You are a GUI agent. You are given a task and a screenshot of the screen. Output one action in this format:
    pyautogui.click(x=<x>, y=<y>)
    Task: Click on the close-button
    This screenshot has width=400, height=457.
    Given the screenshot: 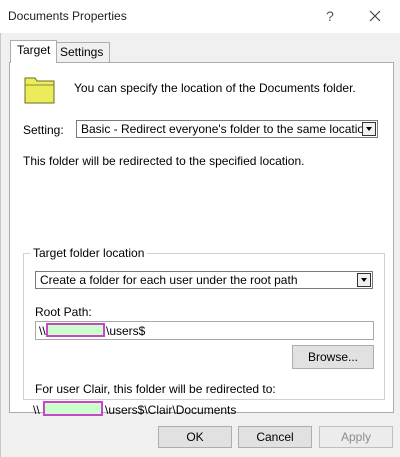 What is the action you would take?
    pyautogui.click(x=375, y=16)
    